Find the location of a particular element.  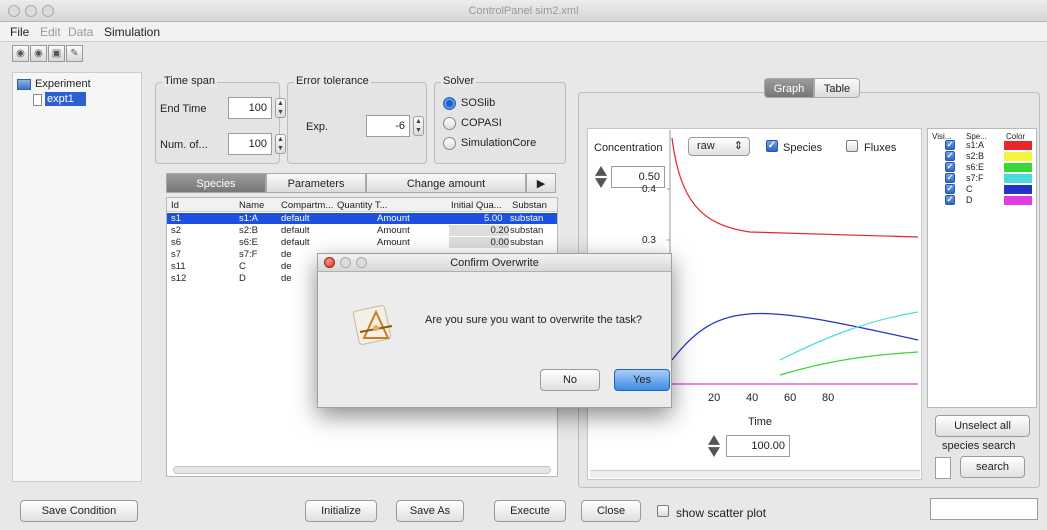

menu-simulation: Simulation is located at coordinates (132, 32).